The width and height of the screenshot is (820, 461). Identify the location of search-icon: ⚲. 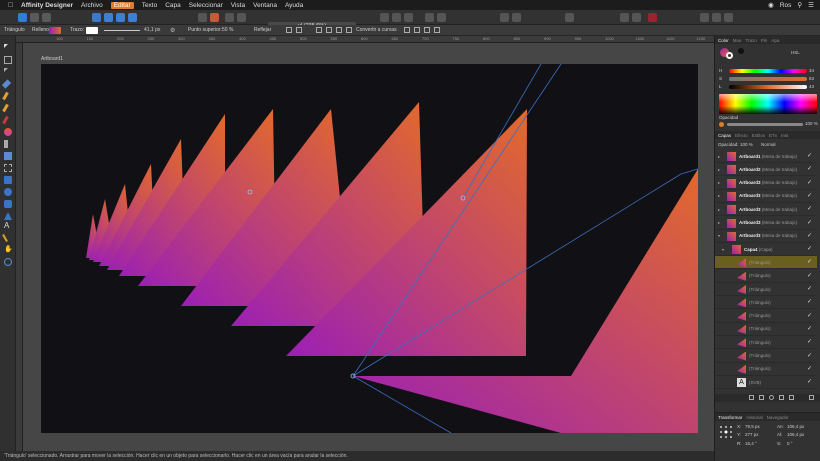
(799, 5).